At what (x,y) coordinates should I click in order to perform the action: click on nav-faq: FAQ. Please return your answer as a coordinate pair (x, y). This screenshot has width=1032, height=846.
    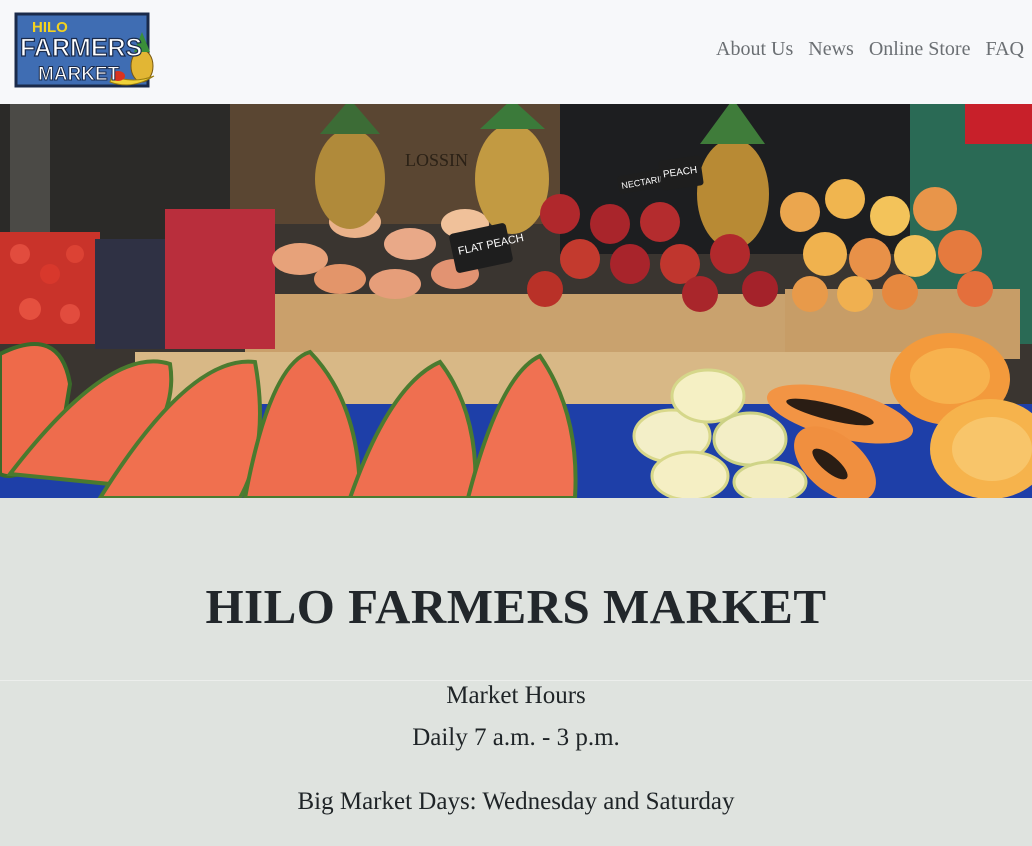
    Looking at the image, I should click on (1004, 49).